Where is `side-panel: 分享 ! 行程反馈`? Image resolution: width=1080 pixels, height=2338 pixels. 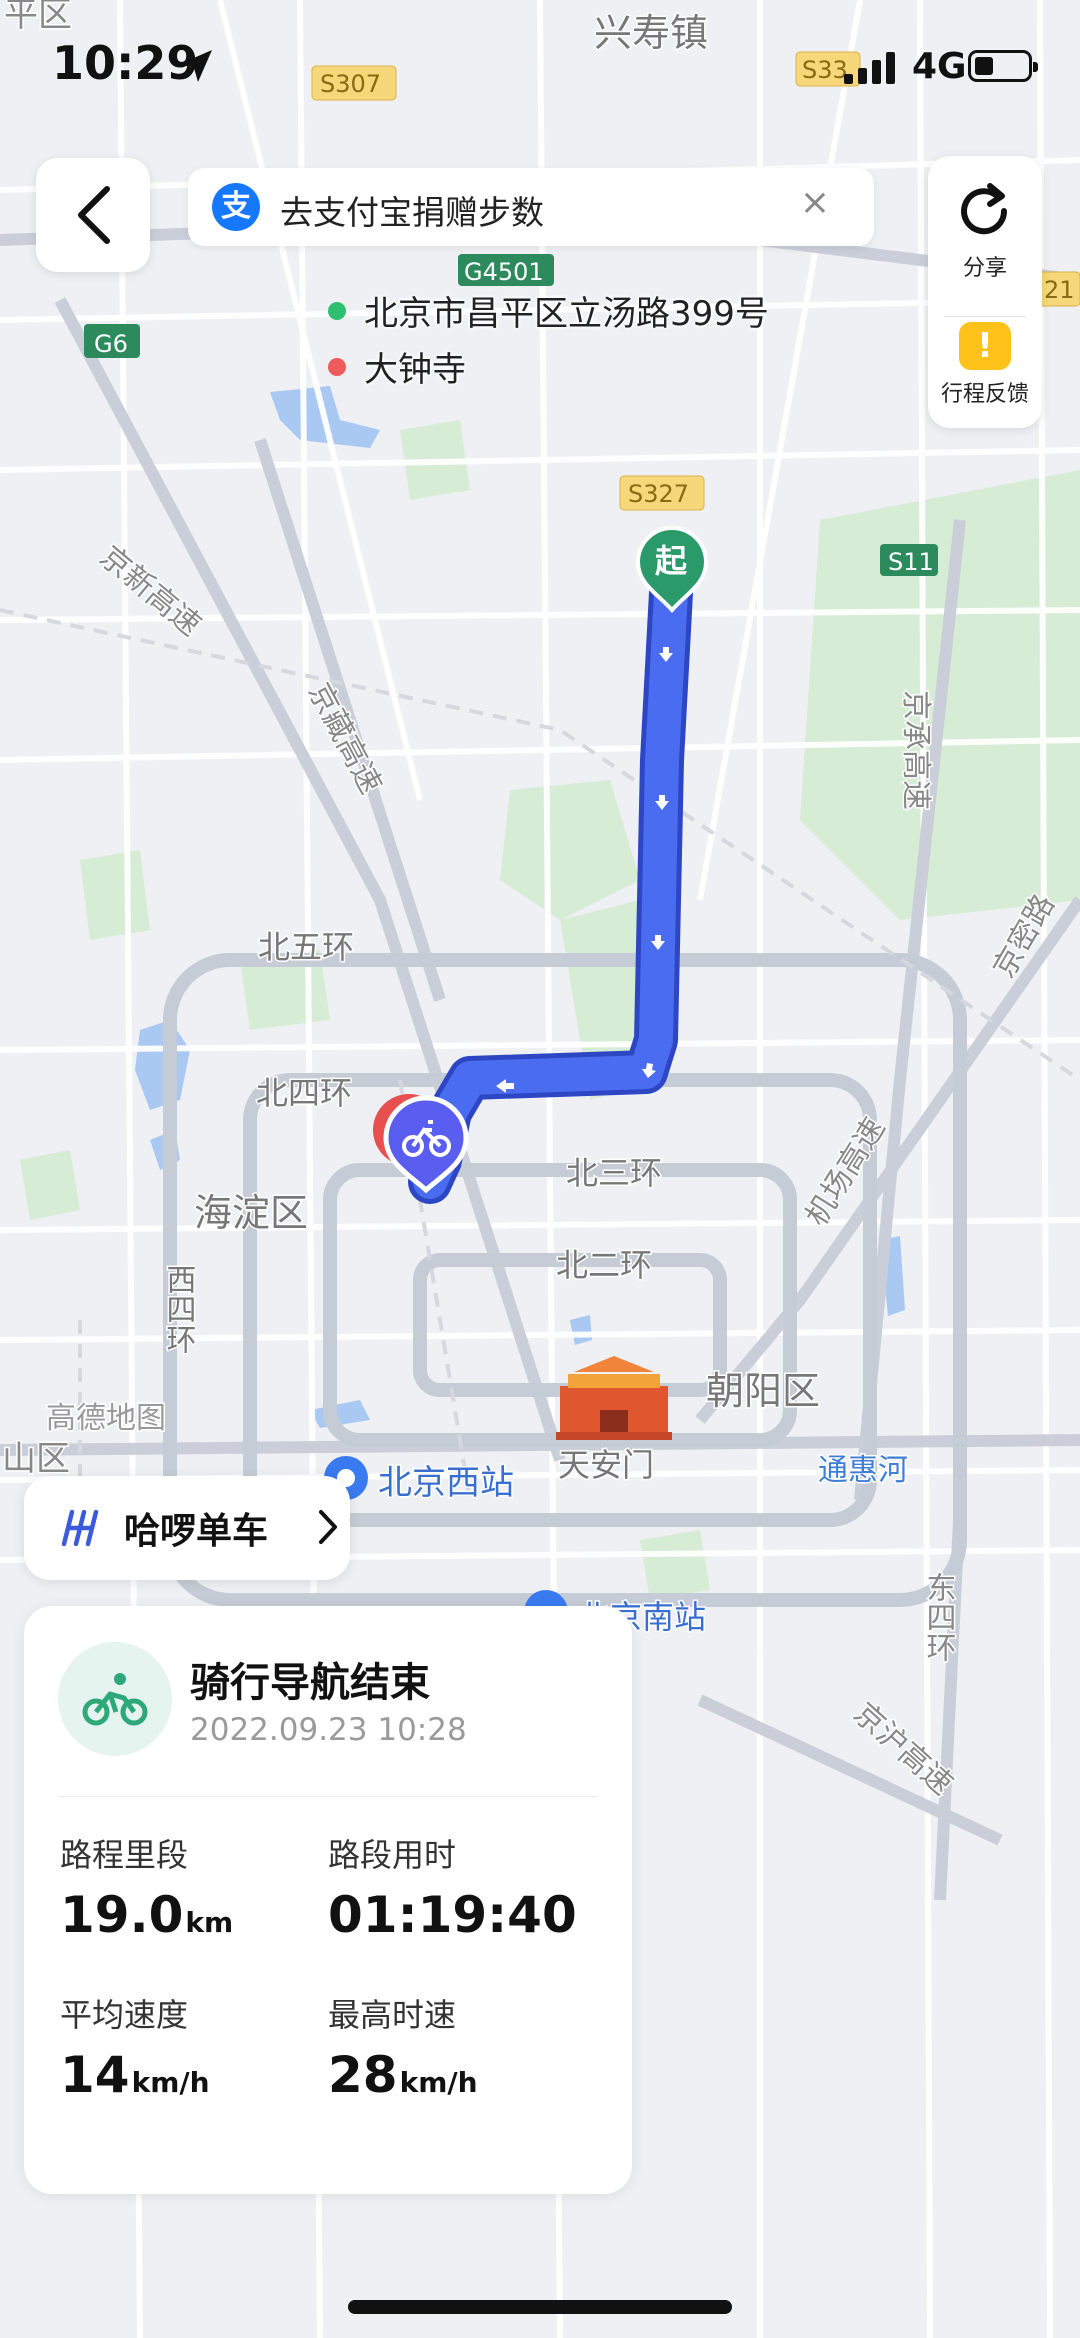
side-panel: 分享 ! 行程反馈 is located at coordinates (985, 292).